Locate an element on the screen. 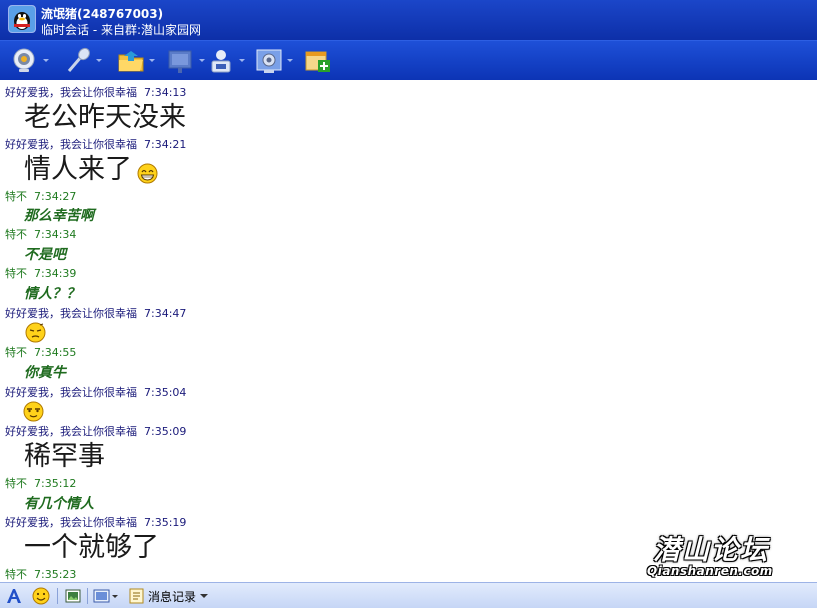 The height and width of the screenshot is (609, 817). emoticon-icon is located at coordinates (41, 596).